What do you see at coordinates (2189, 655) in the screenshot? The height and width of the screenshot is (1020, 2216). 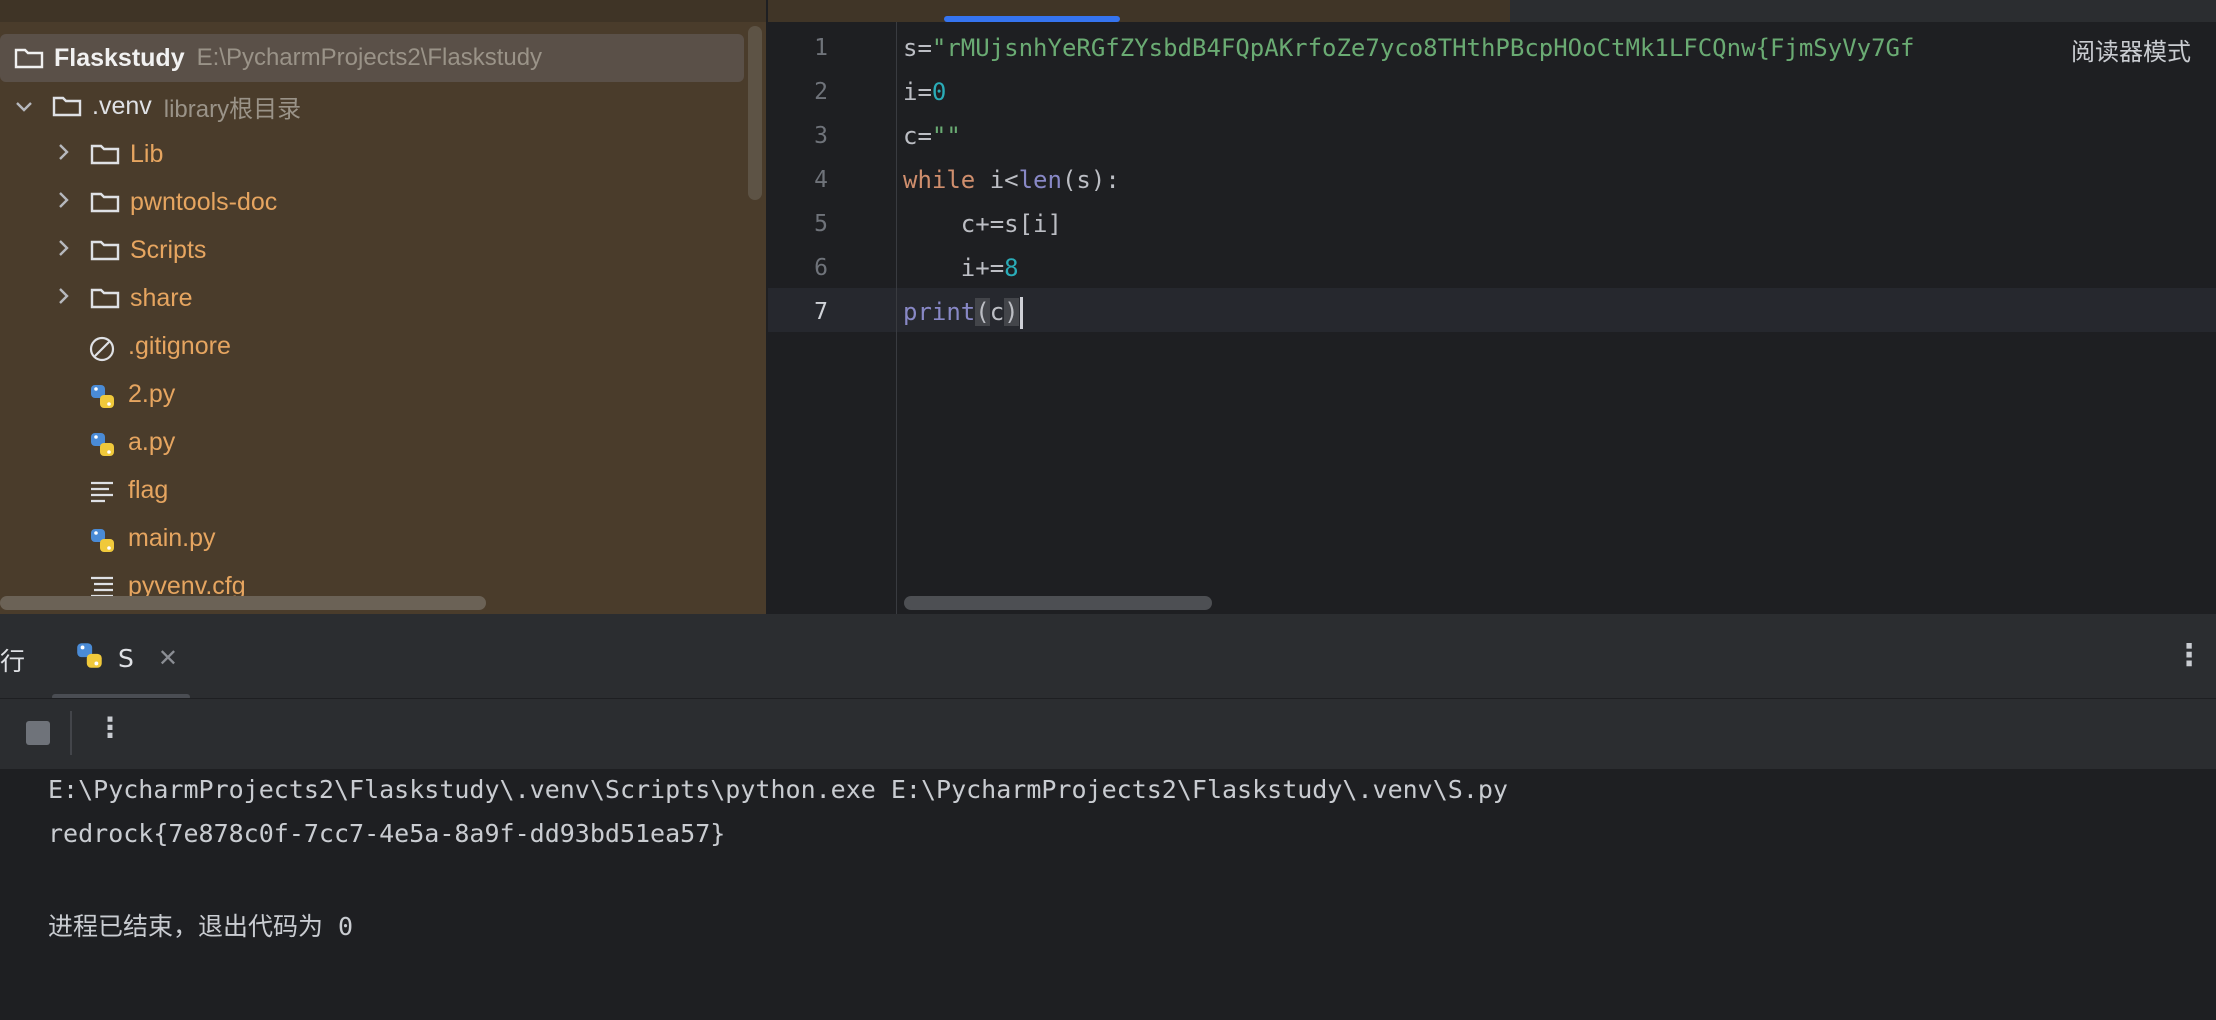 I see `more-options-icon: ⋮` at bounding box center [2189, 655].